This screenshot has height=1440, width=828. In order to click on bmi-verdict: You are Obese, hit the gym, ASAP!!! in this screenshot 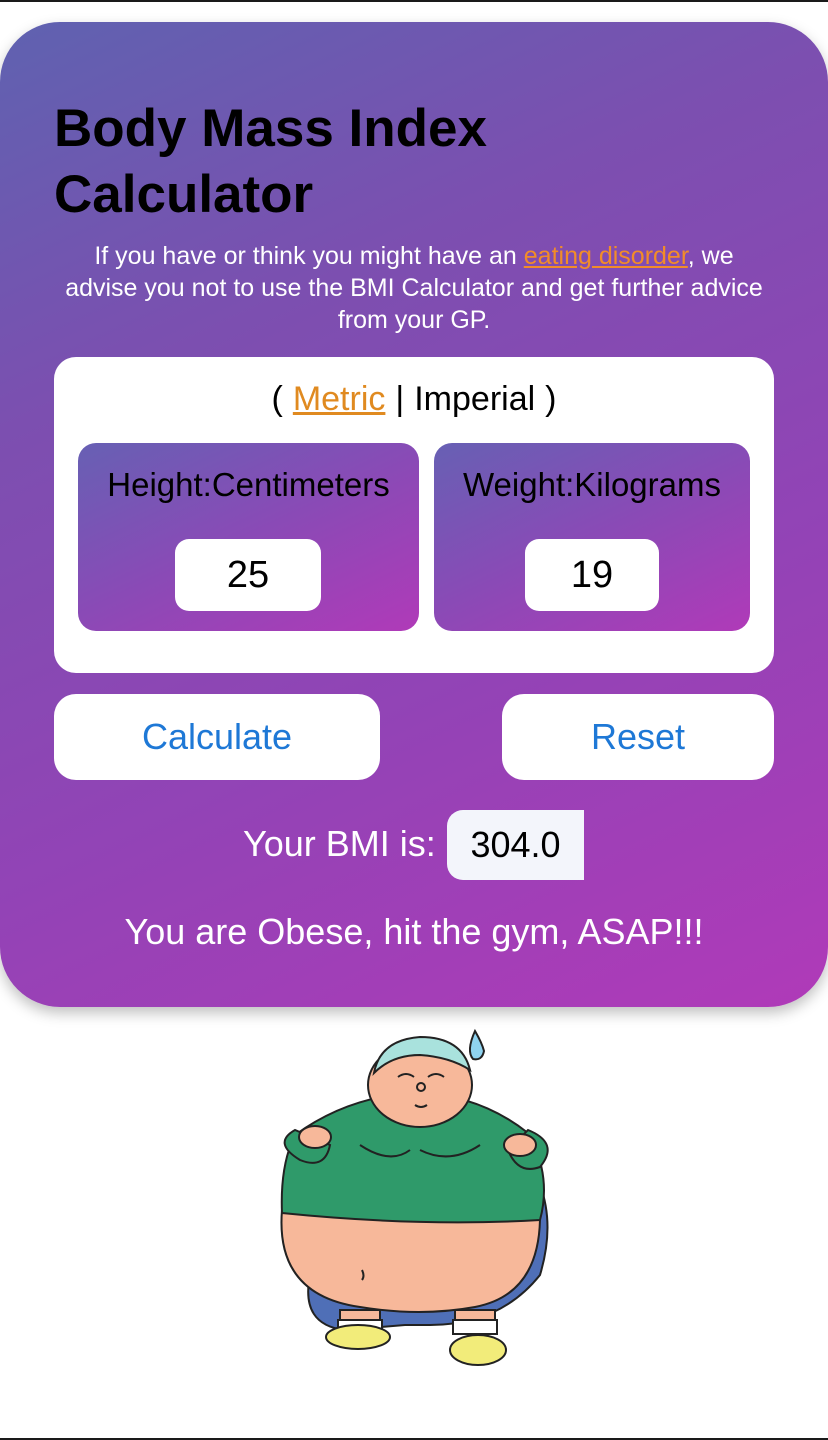, I will do `click(414, 931)`.